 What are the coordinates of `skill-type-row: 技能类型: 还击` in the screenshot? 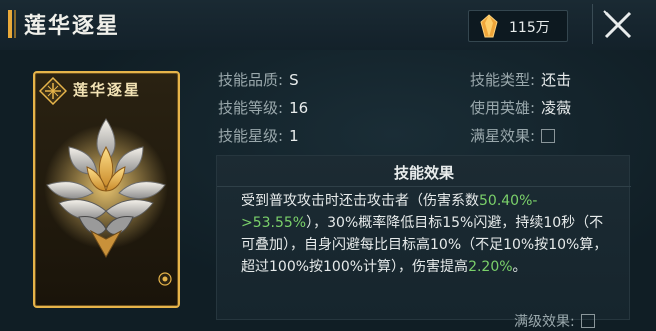 It's located at (520, 79).